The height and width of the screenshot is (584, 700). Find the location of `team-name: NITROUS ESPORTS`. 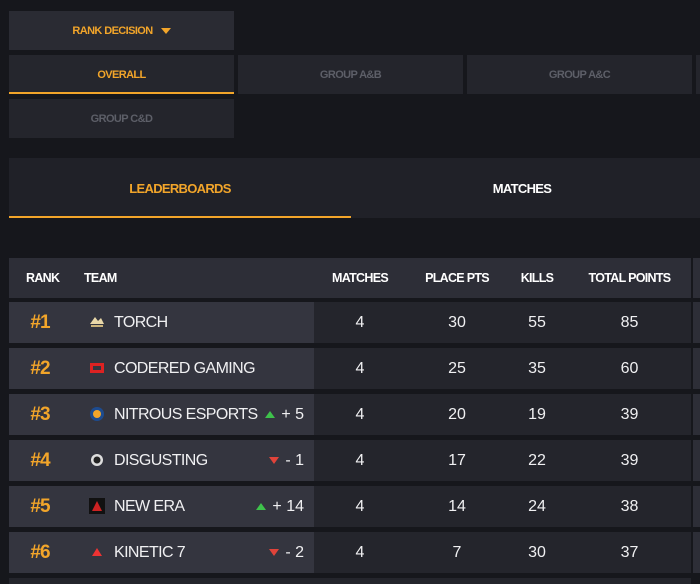

team-name: NITROUS ESPORTS is located at coordinates (186, 414).